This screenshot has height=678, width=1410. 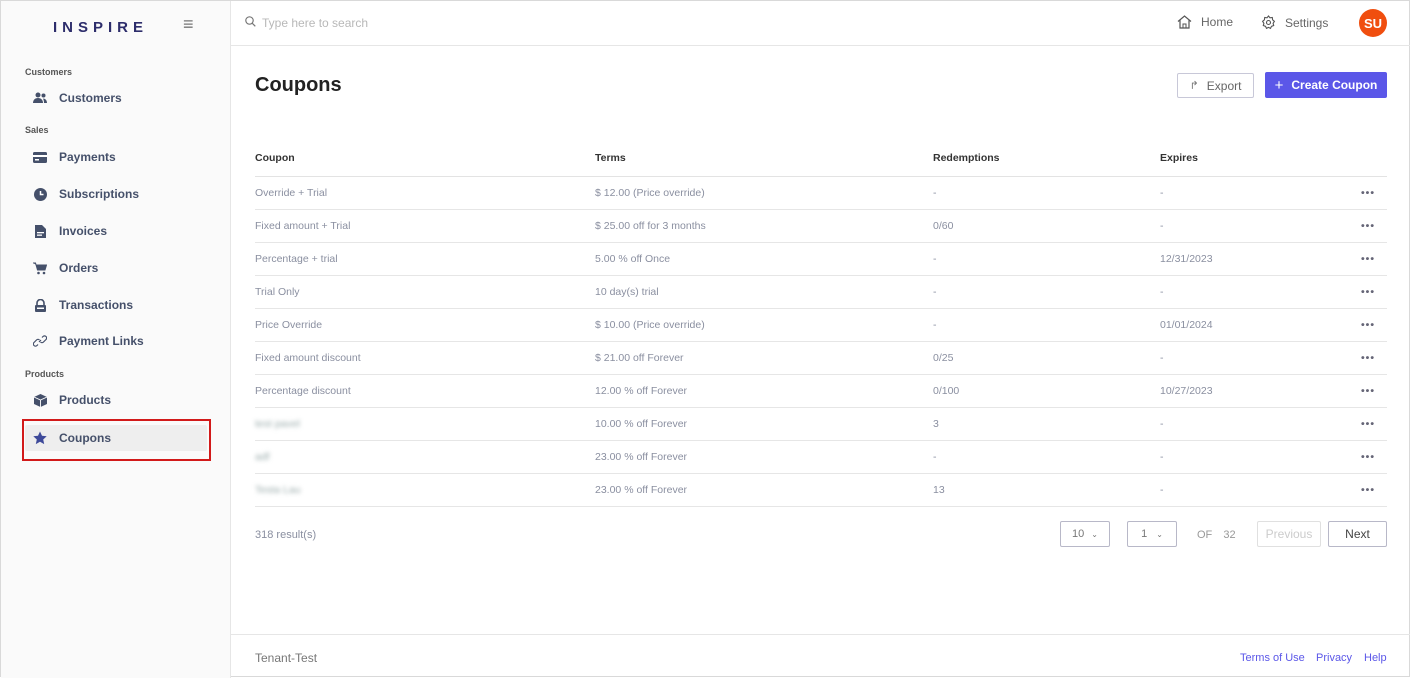 I want to click on column-header-terms: Terms, so click(x=764, y=159).